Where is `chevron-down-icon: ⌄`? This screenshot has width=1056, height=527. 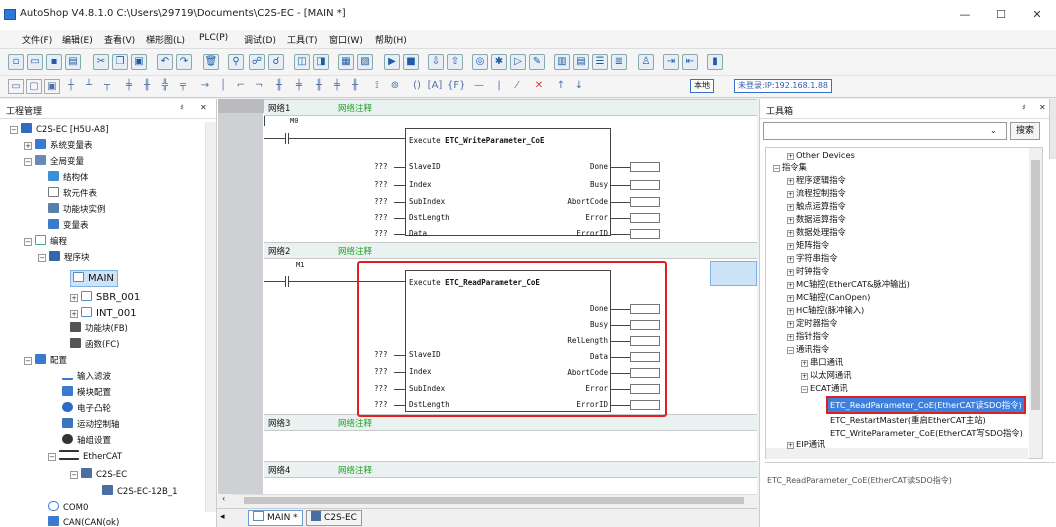
chevron-down-icon: ⌄ is located at coordinates (993, 130).